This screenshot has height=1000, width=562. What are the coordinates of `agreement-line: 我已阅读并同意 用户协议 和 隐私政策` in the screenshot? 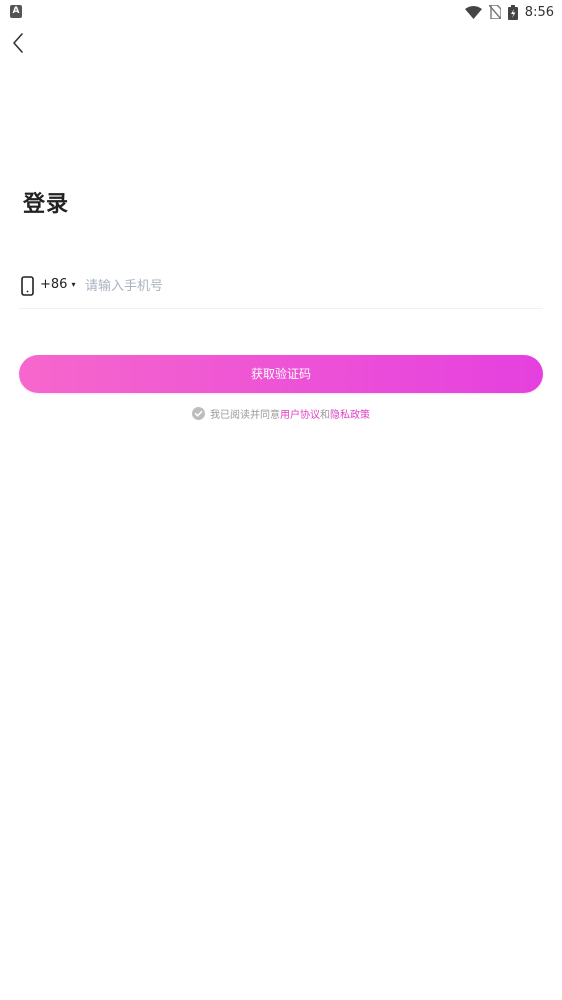 It's located at (281, 413).